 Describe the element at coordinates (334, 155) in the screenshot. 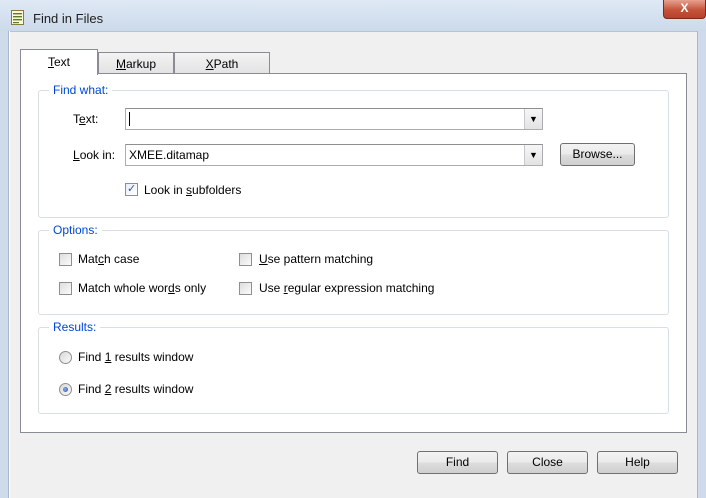

I see `look-in-combo: XMEE.ditamap ▼` at that location.